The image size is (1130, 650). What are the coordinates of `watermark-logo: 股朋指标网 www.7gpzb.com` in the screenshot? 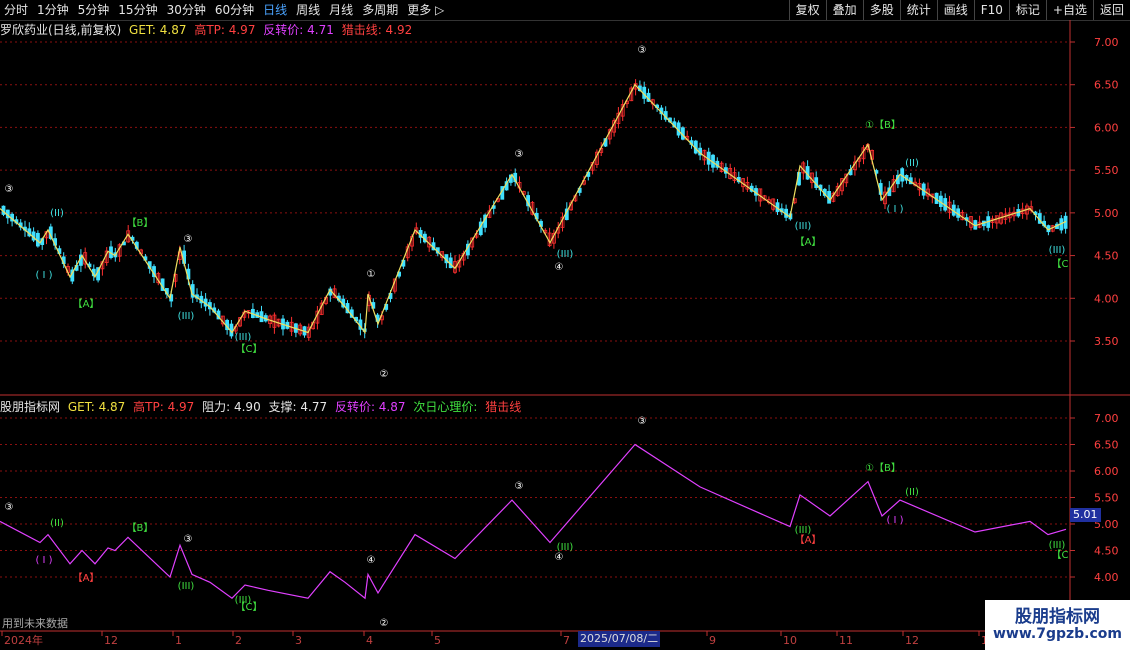 It's located at (1057, 625).